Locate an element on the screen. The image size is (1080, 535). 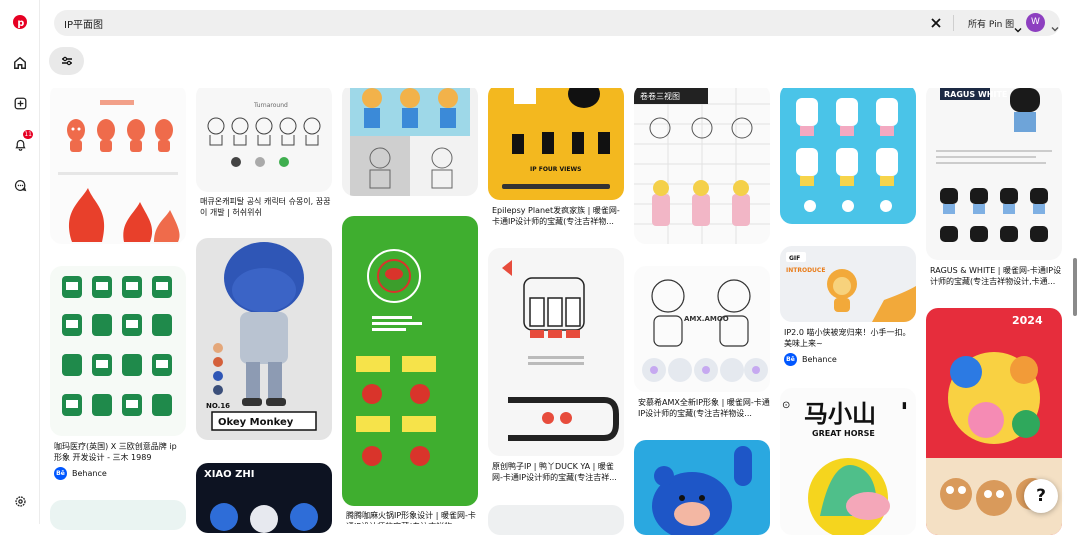
pin-image-flame-mascot is located at coordinates (118, 164).